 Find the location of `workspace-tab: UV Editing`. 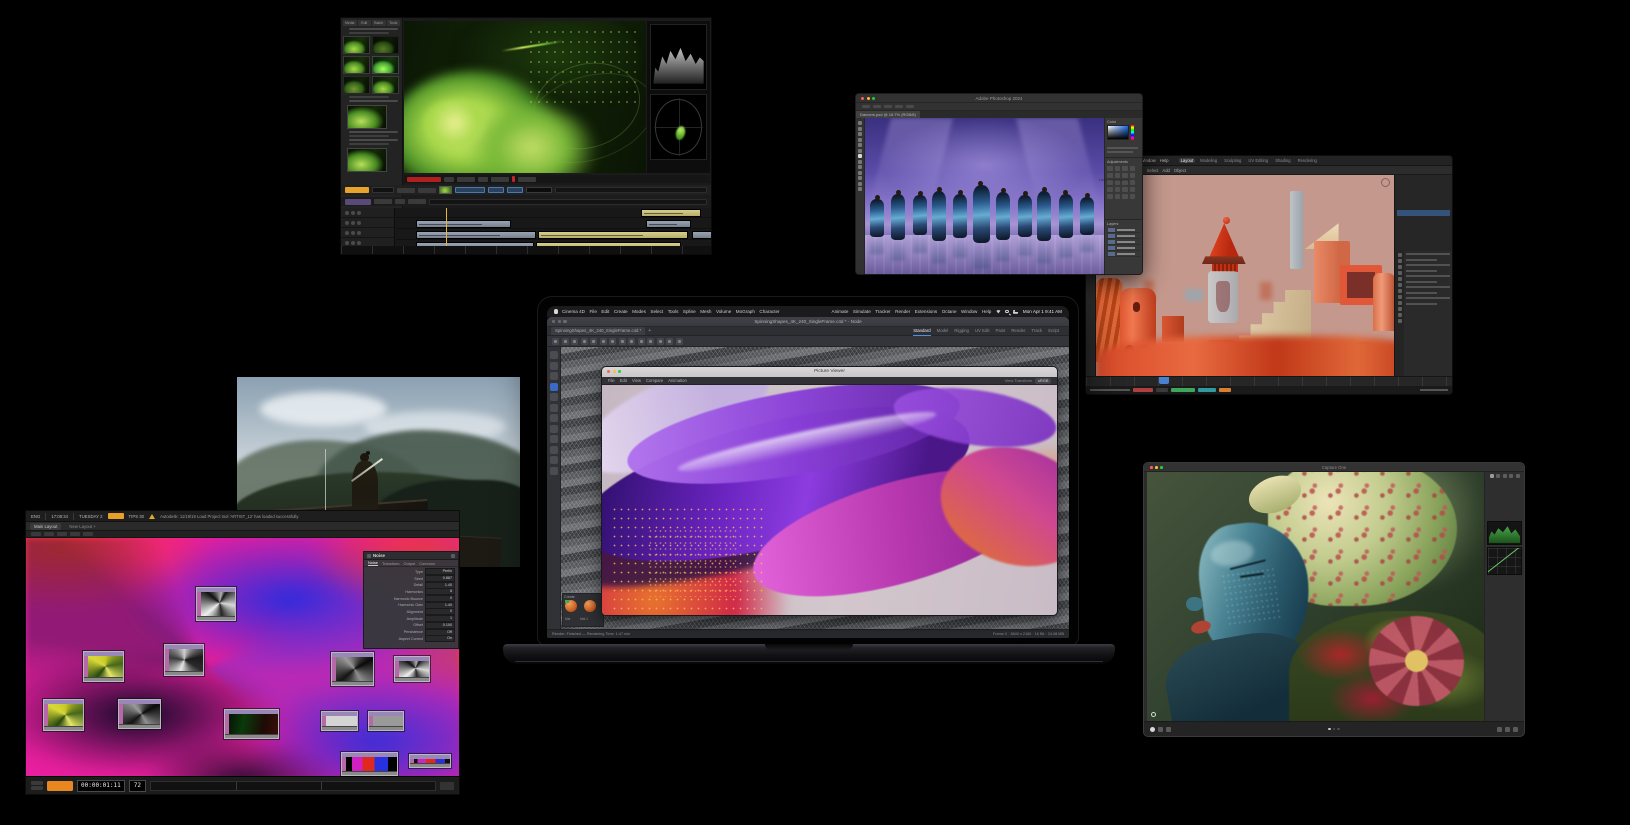

workspace-tab: UV Editing is located at coordinates (1258, 160).